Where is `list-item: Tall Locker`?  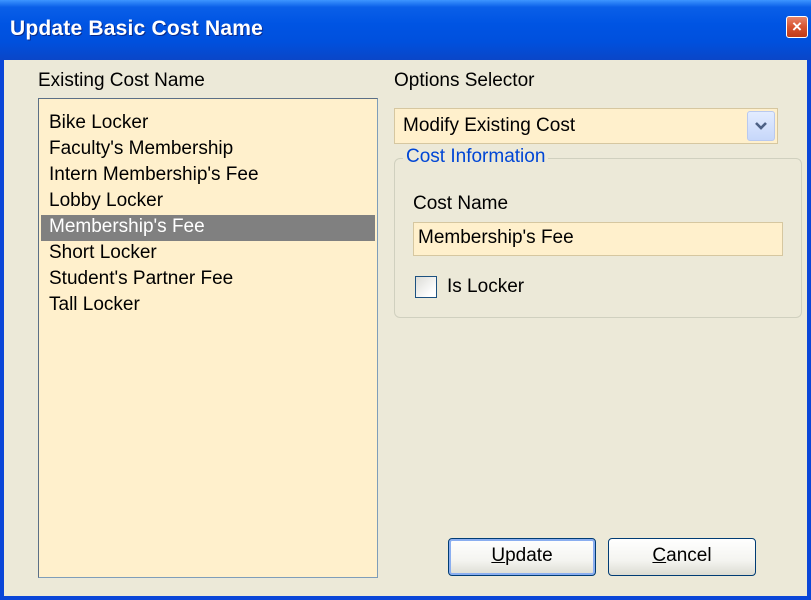 list-item: Tall Locker is located at coordinates (208, 306).